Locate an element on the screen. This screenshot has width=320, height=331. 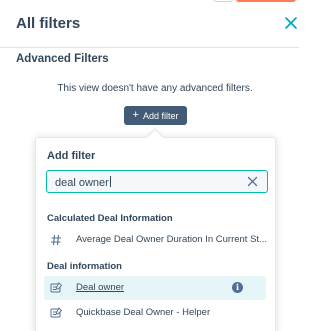
option-quickbase-deal-owner-helper: Quickbase Deal Owner - Helper is located at coordinates (155, 313).